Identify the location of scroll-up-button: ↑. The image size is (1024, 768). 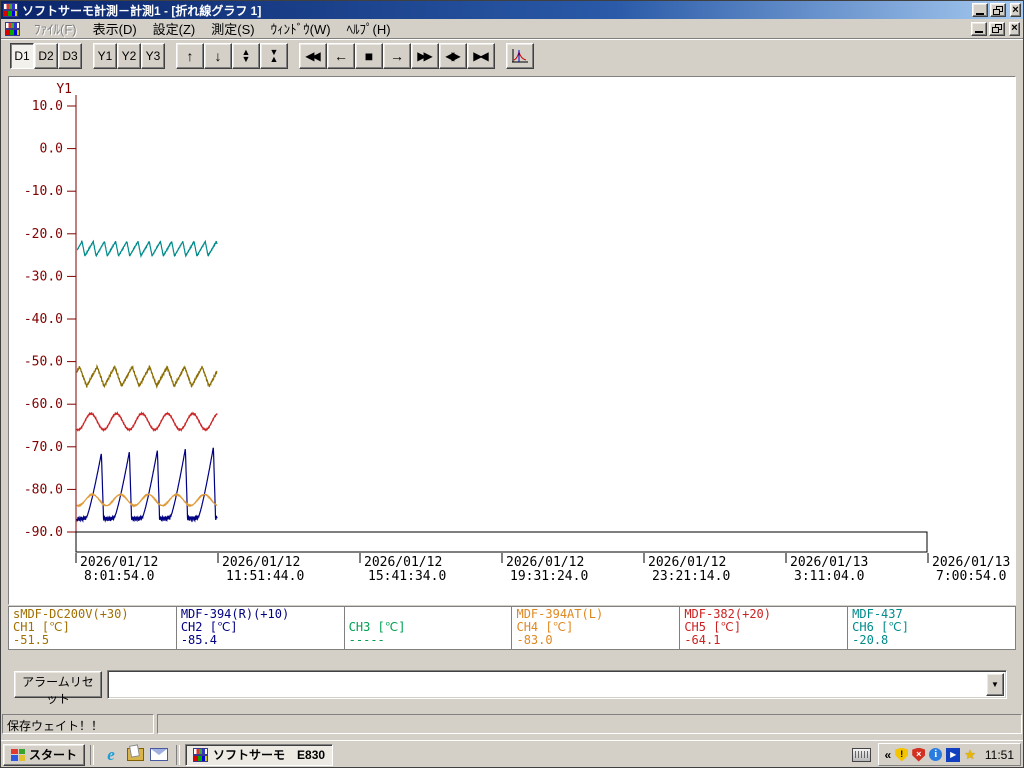
(190, 56).